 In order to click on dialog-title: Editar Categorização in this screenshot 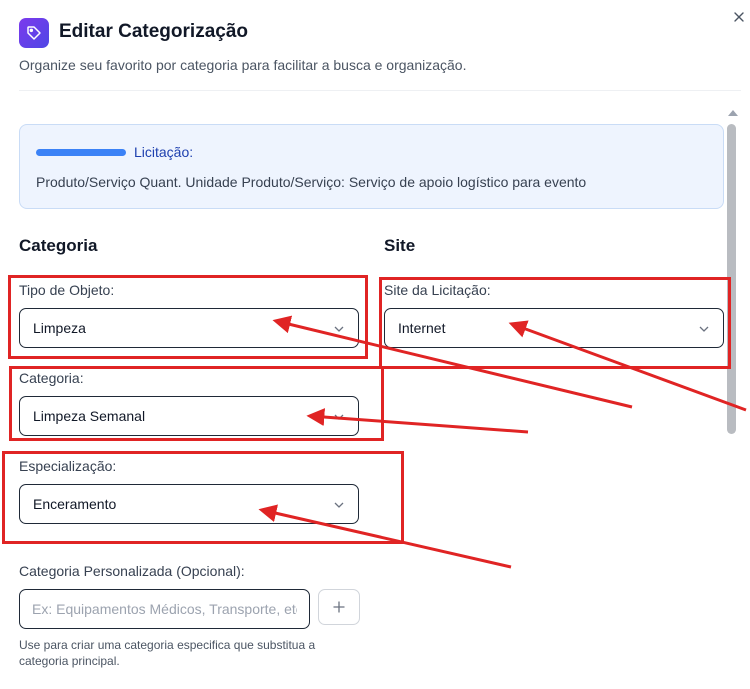, I will do `click(153, 31)`.